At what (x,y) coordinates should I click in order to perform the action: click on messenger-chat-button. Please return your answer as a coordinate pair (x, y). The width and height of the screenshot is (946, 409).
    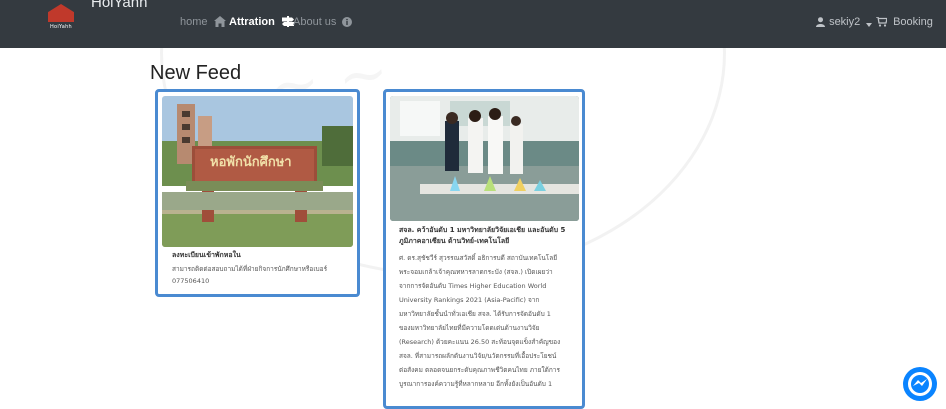
    Looking at the image, I should click on (920, 384).